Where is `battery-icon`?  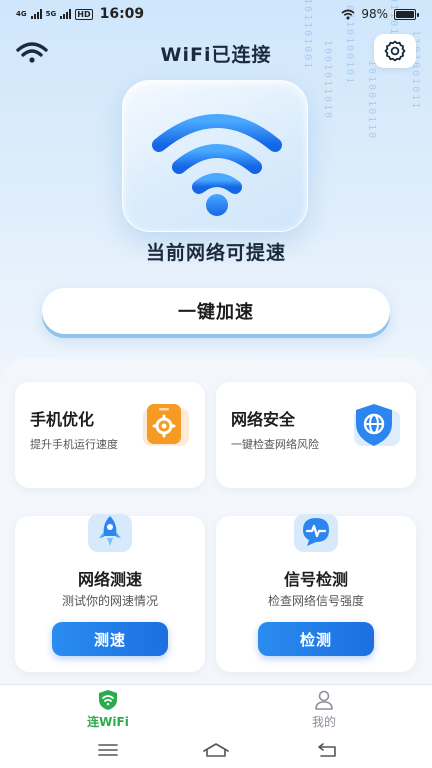 battery-icon is located at coordinates (406, 14).